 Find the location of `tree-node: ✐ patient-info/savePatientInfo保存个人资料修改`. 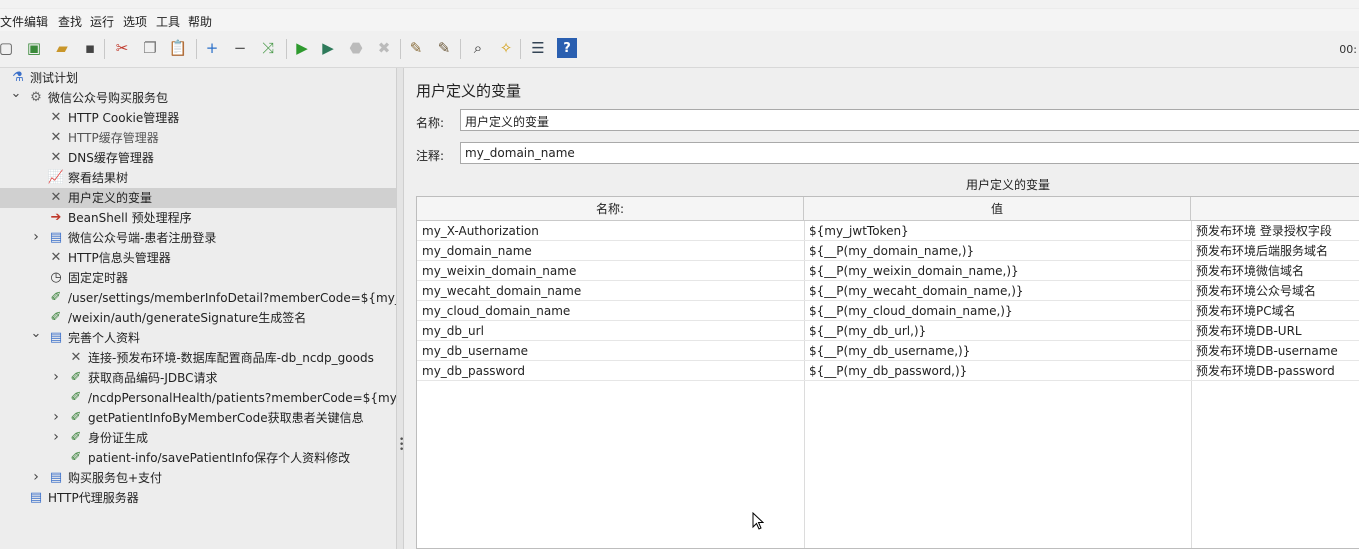

tree-node: ✐ patient-info/savePatientInfo保存个人资料修改 is located at coordinates (198, 458).